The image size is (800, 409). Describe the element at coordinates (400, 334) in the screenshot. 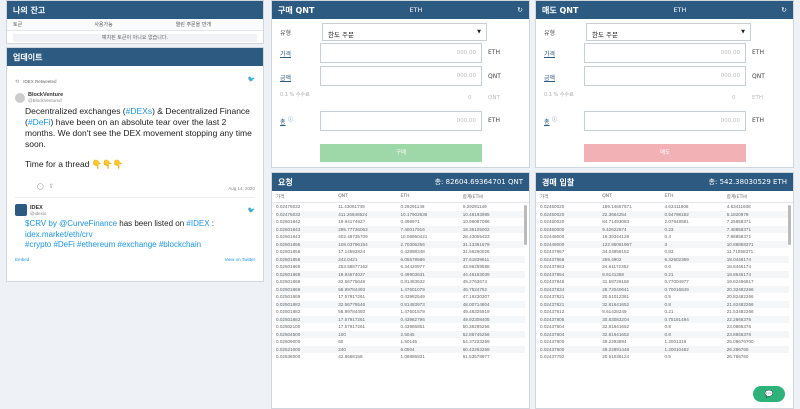

I see `table-row: 0.02504500 100 2.5045 52.86745256` at that location.